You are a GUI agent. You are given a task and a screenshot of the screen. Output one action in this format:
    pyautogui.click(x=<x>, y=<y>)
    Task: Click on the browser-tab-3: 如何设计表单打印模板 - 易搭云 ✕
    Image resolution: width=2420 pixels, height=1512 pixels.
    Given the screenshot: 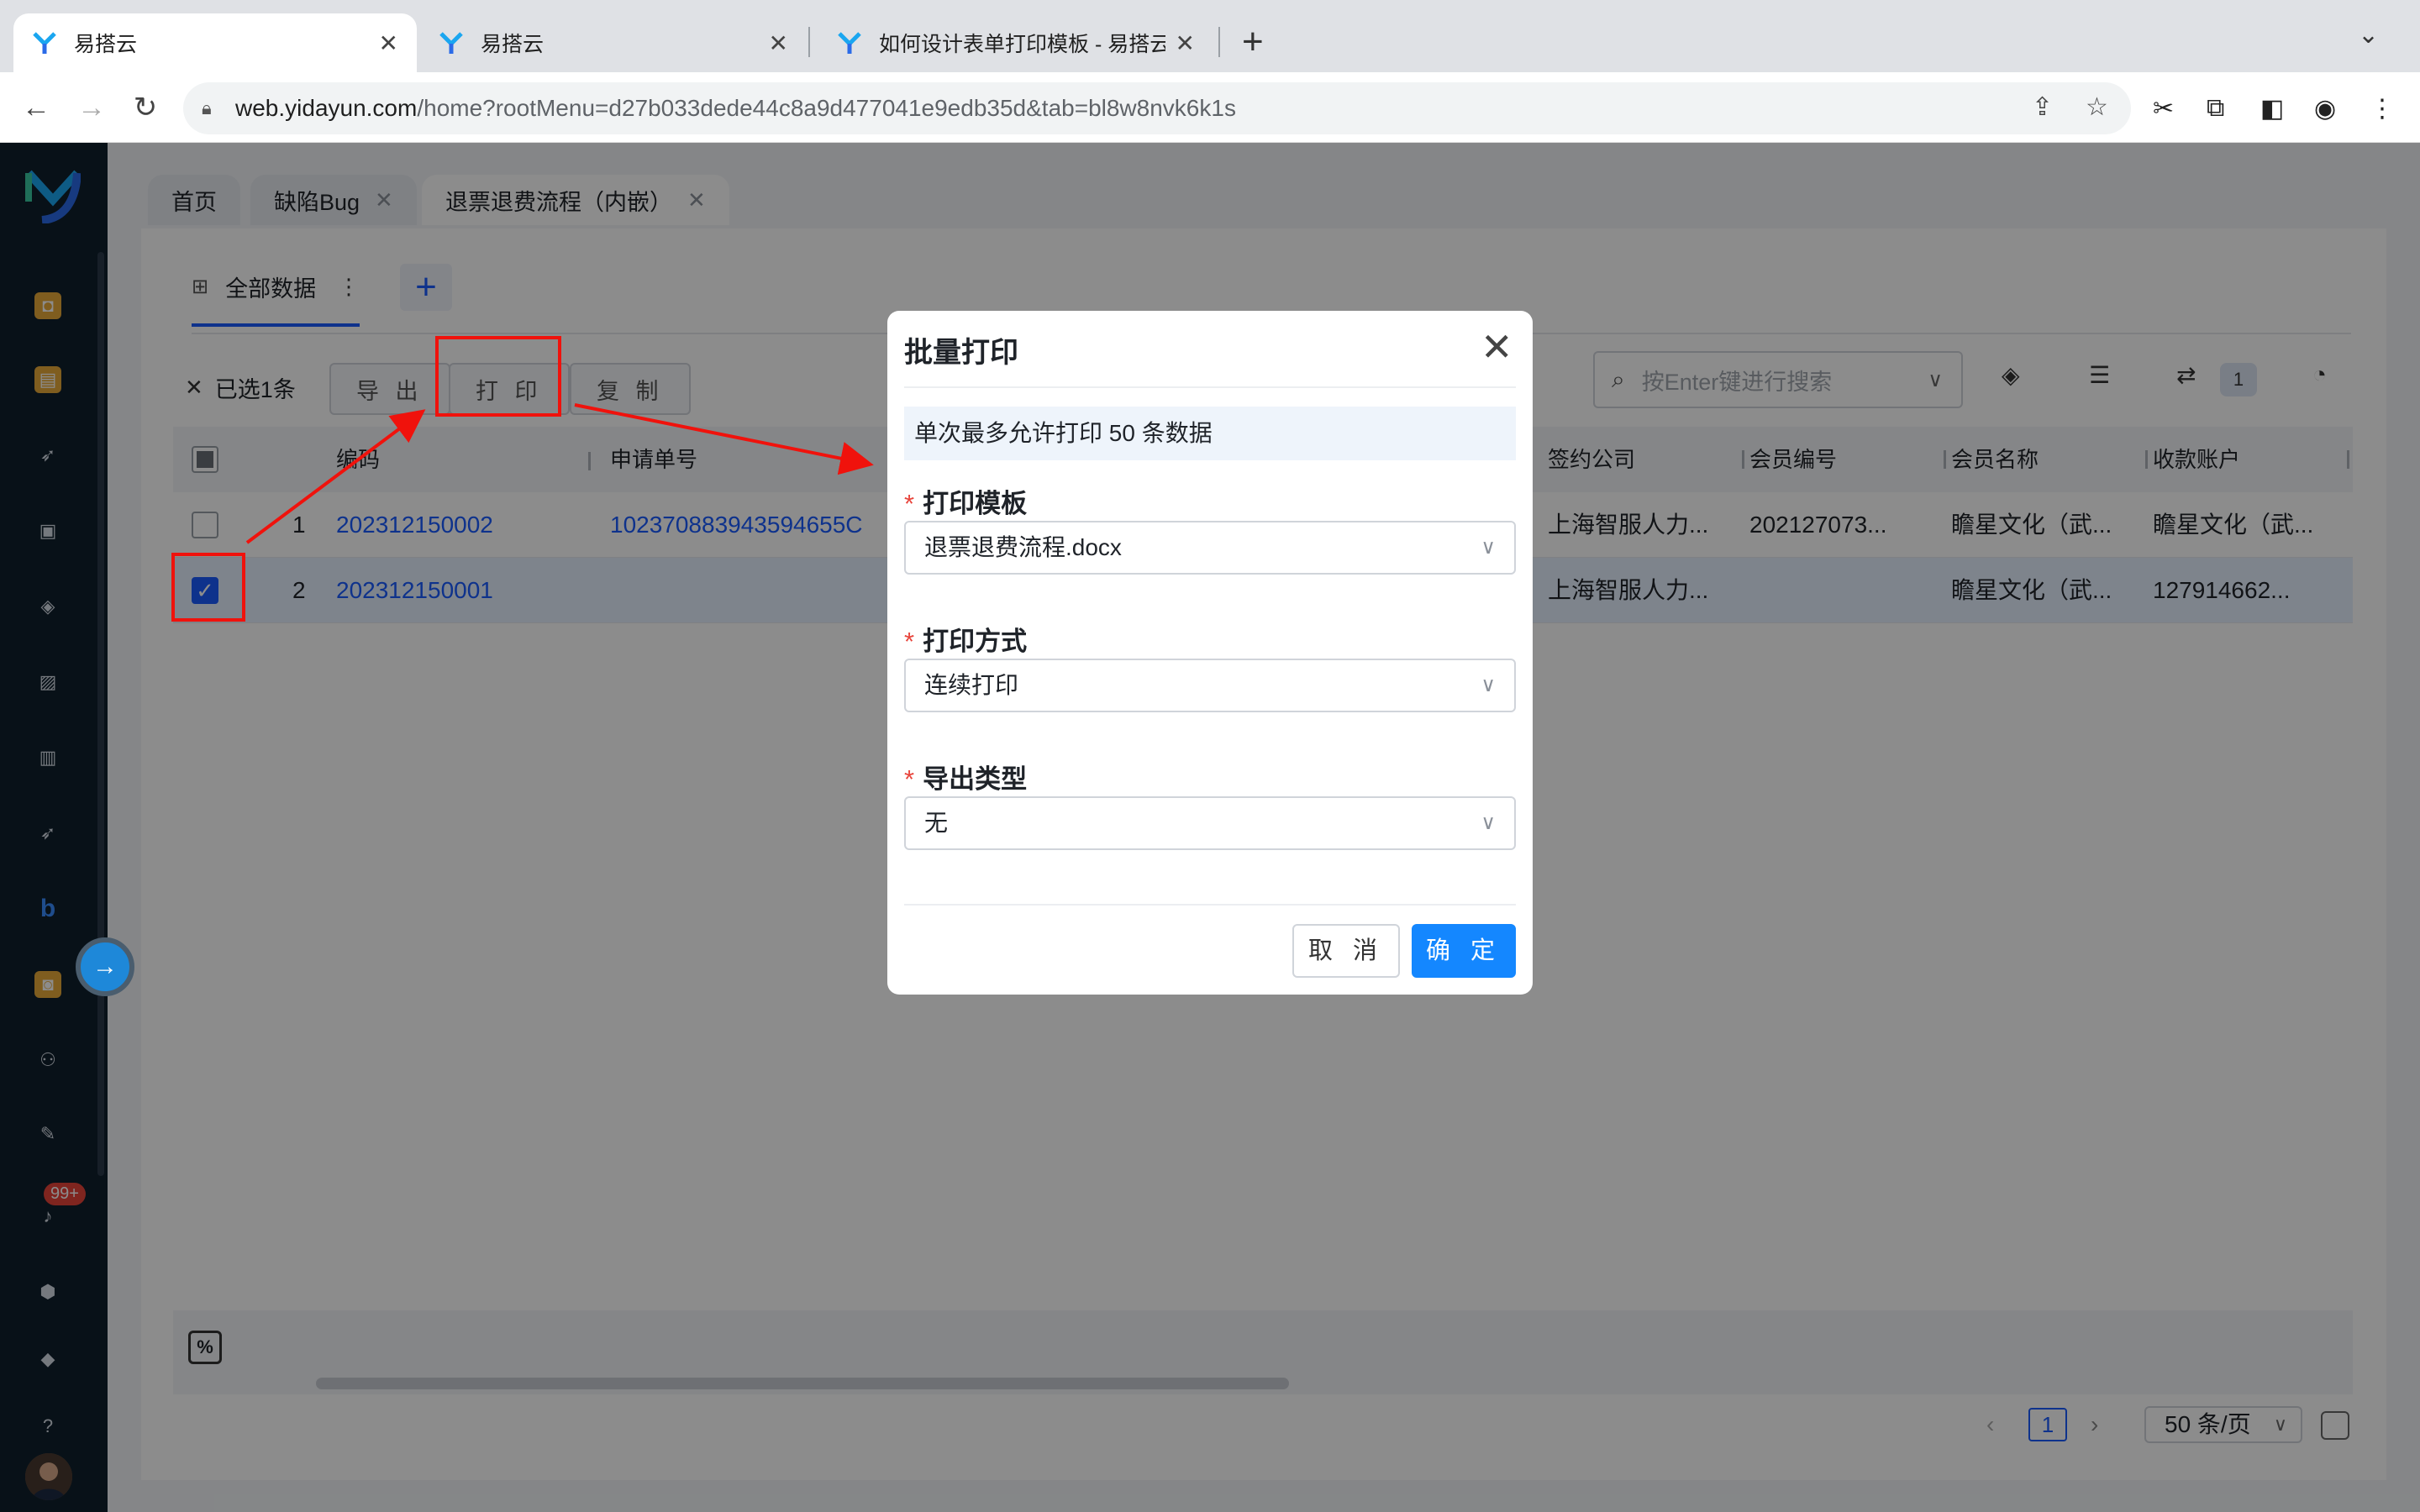 What is the action you would take?
    pyautogui.click(x=1016, y=42)
    